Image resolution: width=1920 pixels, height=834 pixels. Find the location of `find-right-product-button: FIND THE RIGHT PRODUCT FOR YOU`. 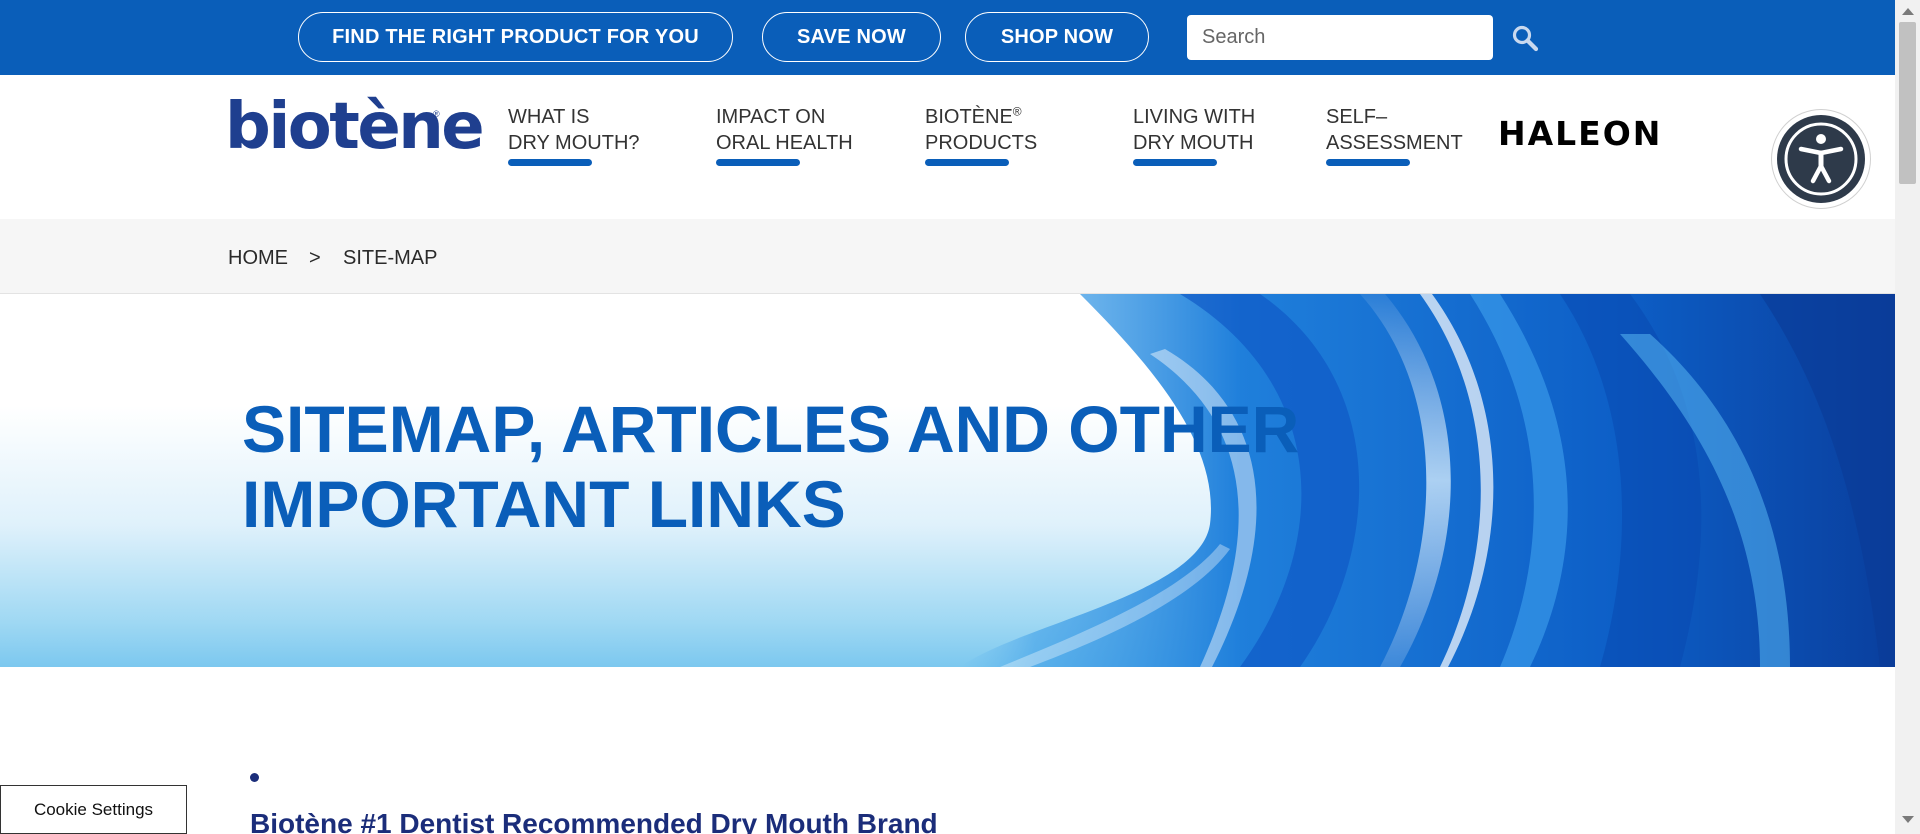

find-right-product-button: FIND THE RIGHT PRODUCT FOR YOU is located at coordinates (515, 37).